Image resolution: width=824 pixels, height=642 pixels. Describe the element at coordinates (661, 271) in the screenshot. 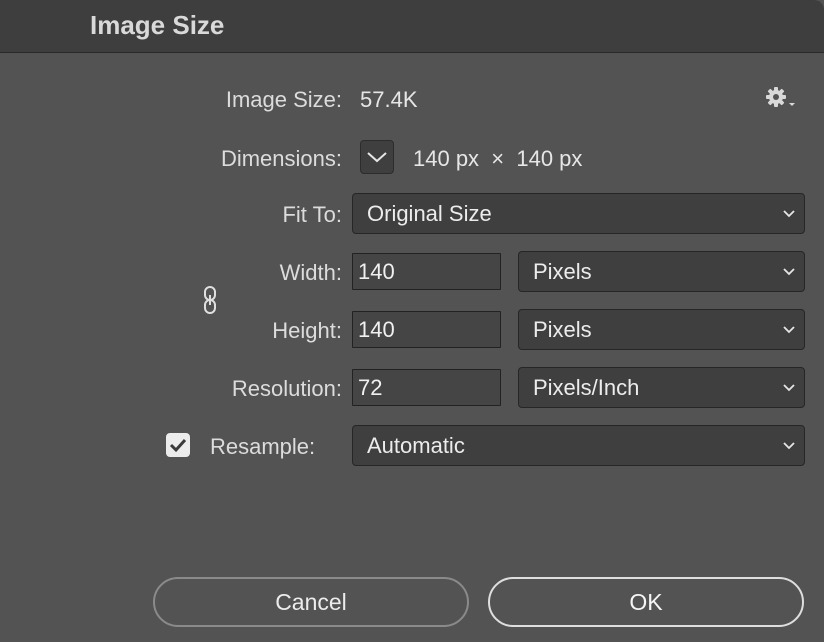

I see `width-unit-select: Pixels` at that location.